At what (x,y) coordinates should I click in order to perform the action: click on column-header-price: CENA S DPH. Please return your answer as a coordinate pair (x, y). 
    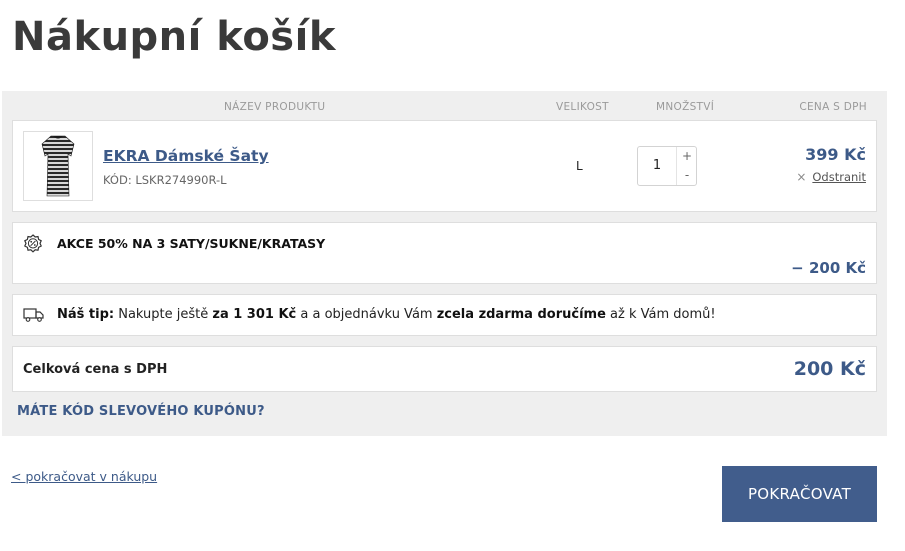
    Looking at the image, I should click on (833, 107).